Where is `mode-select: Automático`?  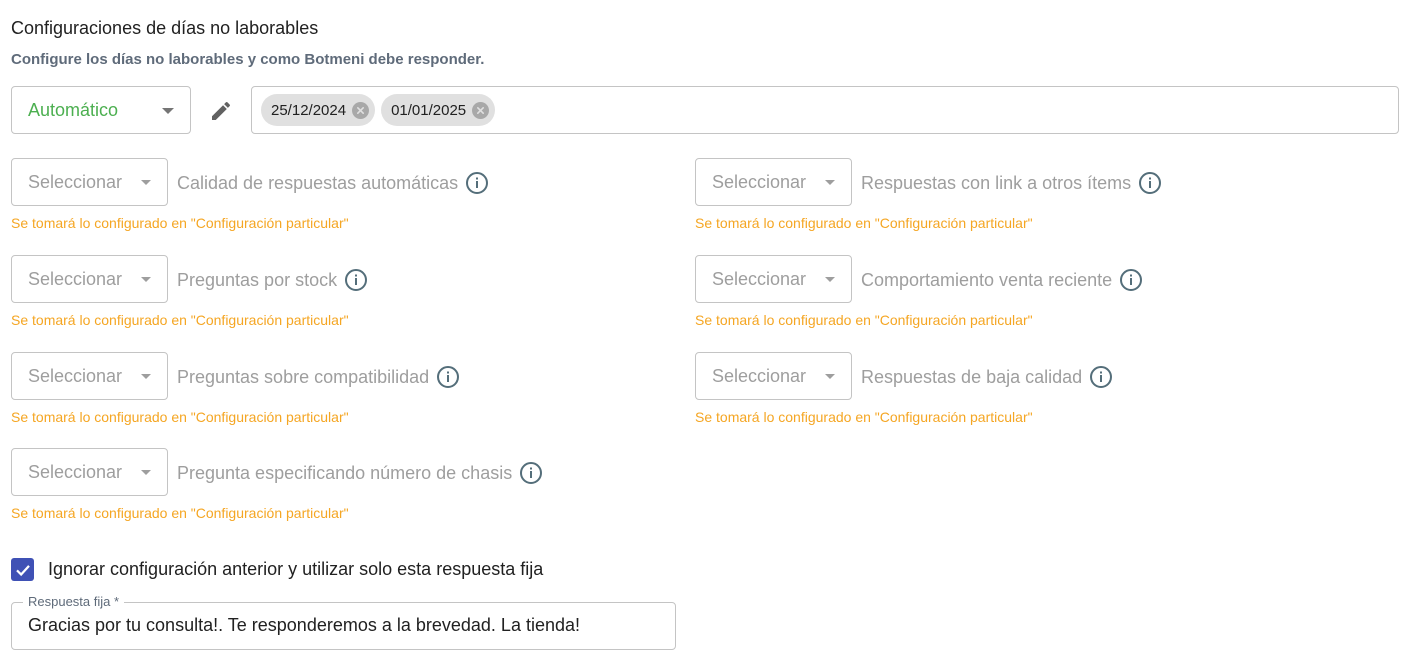 mode-select: Automático is located at coordinates (101, 110).